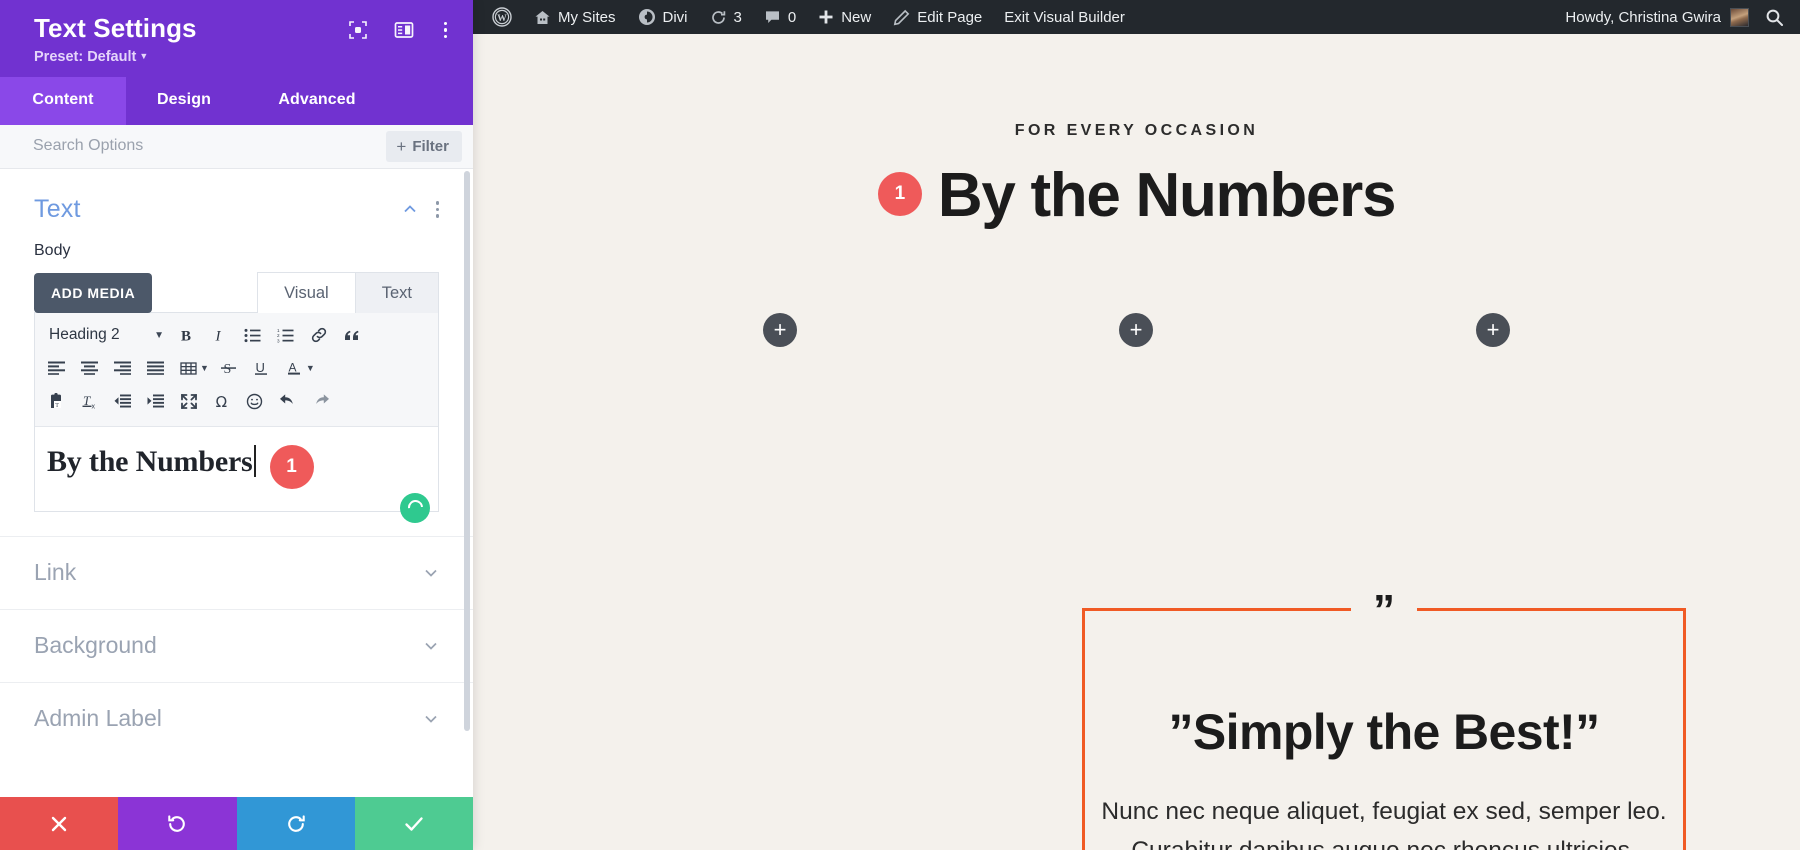 This screenshot has width=1800, height=850. What do you see at coordinates (193, 146) in the screenshot?
I see `search-input` at bounding box center [193, 146].